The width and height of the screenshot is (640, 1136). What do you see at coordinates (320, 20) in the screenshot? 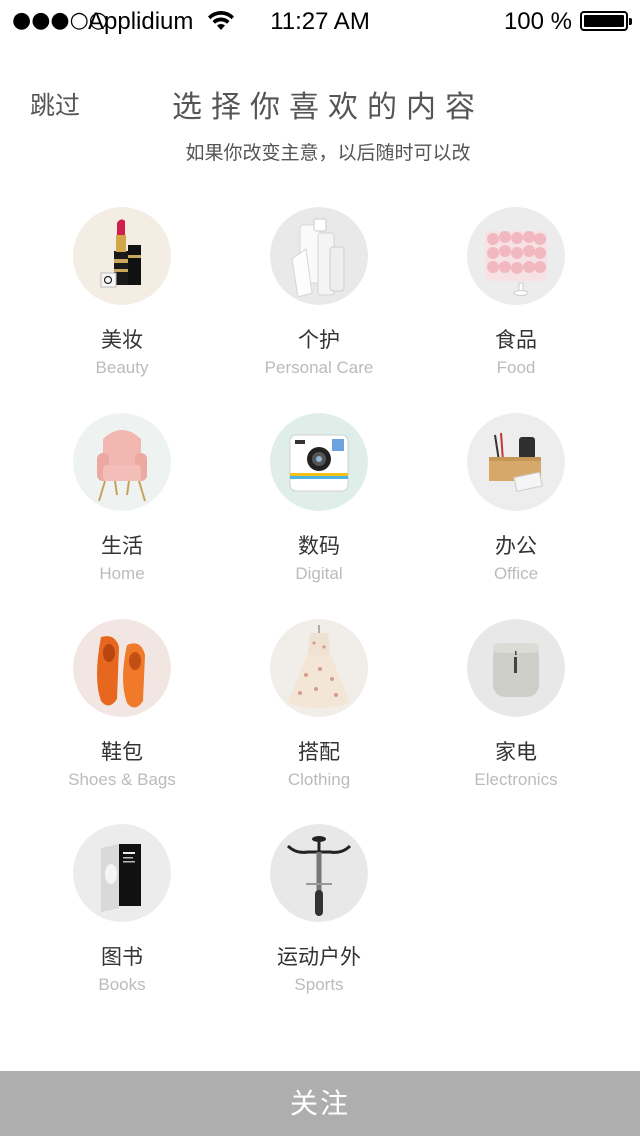
I see `status-bar: ●●●○○ Applidium 11:27 AM 100 %` at bounding box center [320, 20].